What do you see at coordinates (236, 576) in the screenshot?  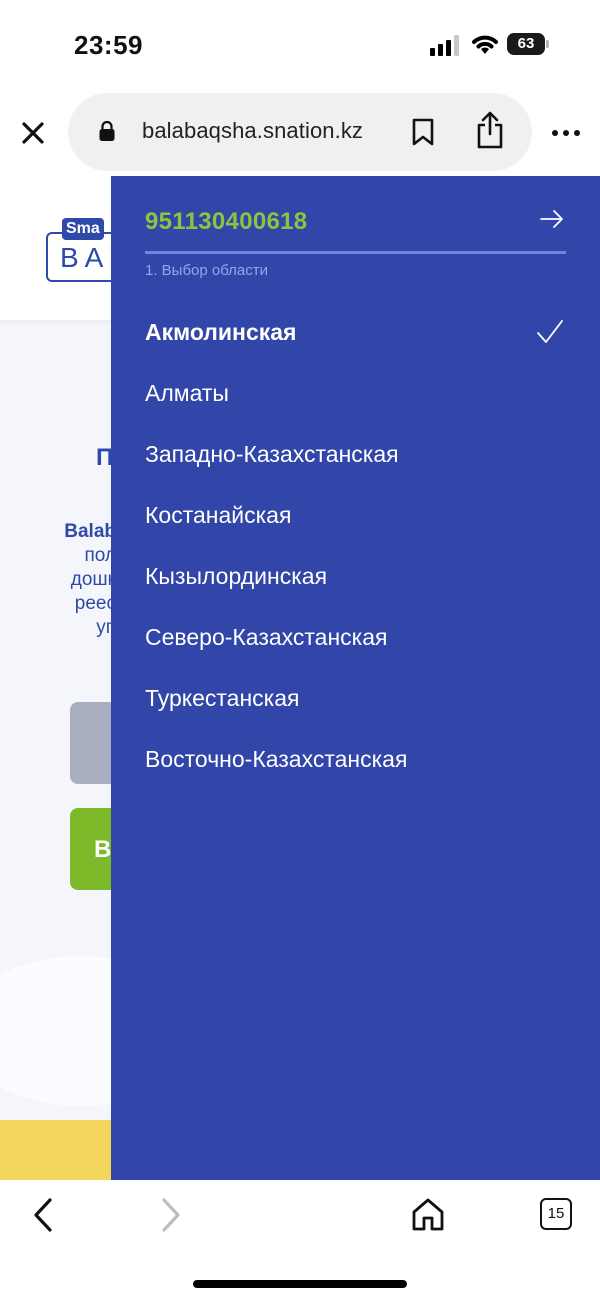 I see `region-label: Кызылординская` at bounding box center [236, 576].